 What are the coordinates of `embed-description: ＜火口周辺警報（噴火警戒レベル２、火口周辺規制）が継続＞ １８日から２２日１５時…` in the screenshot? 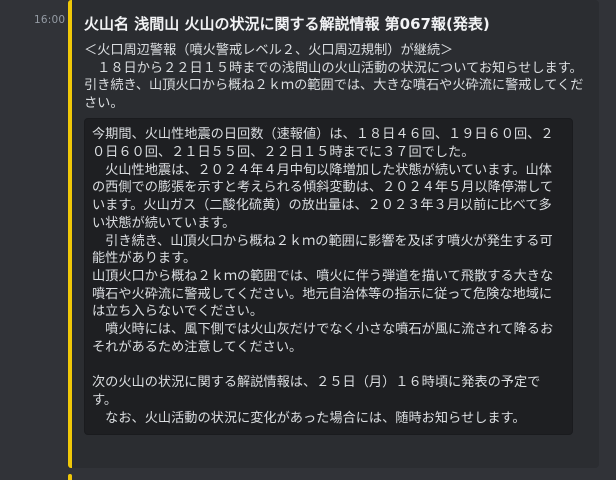 It's located at (334, 77).